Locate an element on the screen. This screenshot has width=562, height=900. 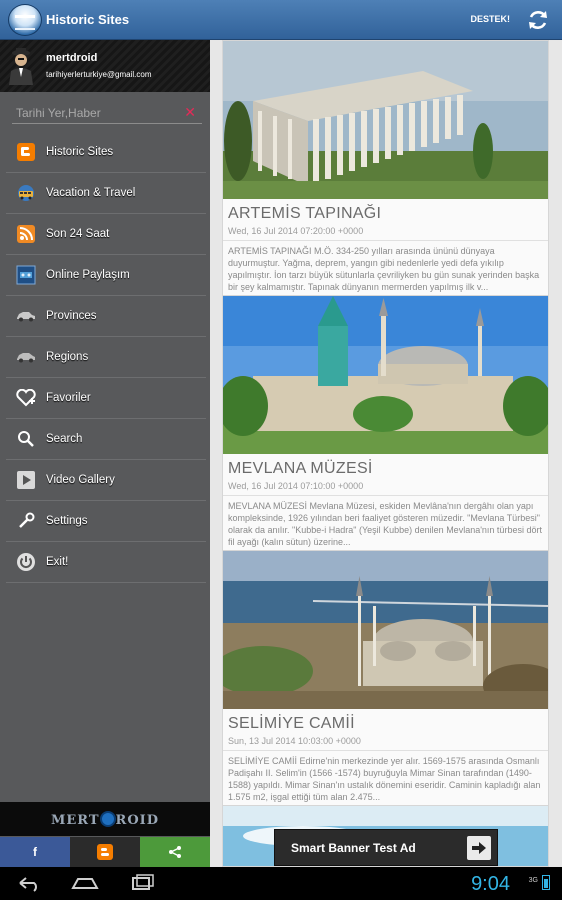
sidebar-item-regions: Regions is located at coordinates (106, 357).